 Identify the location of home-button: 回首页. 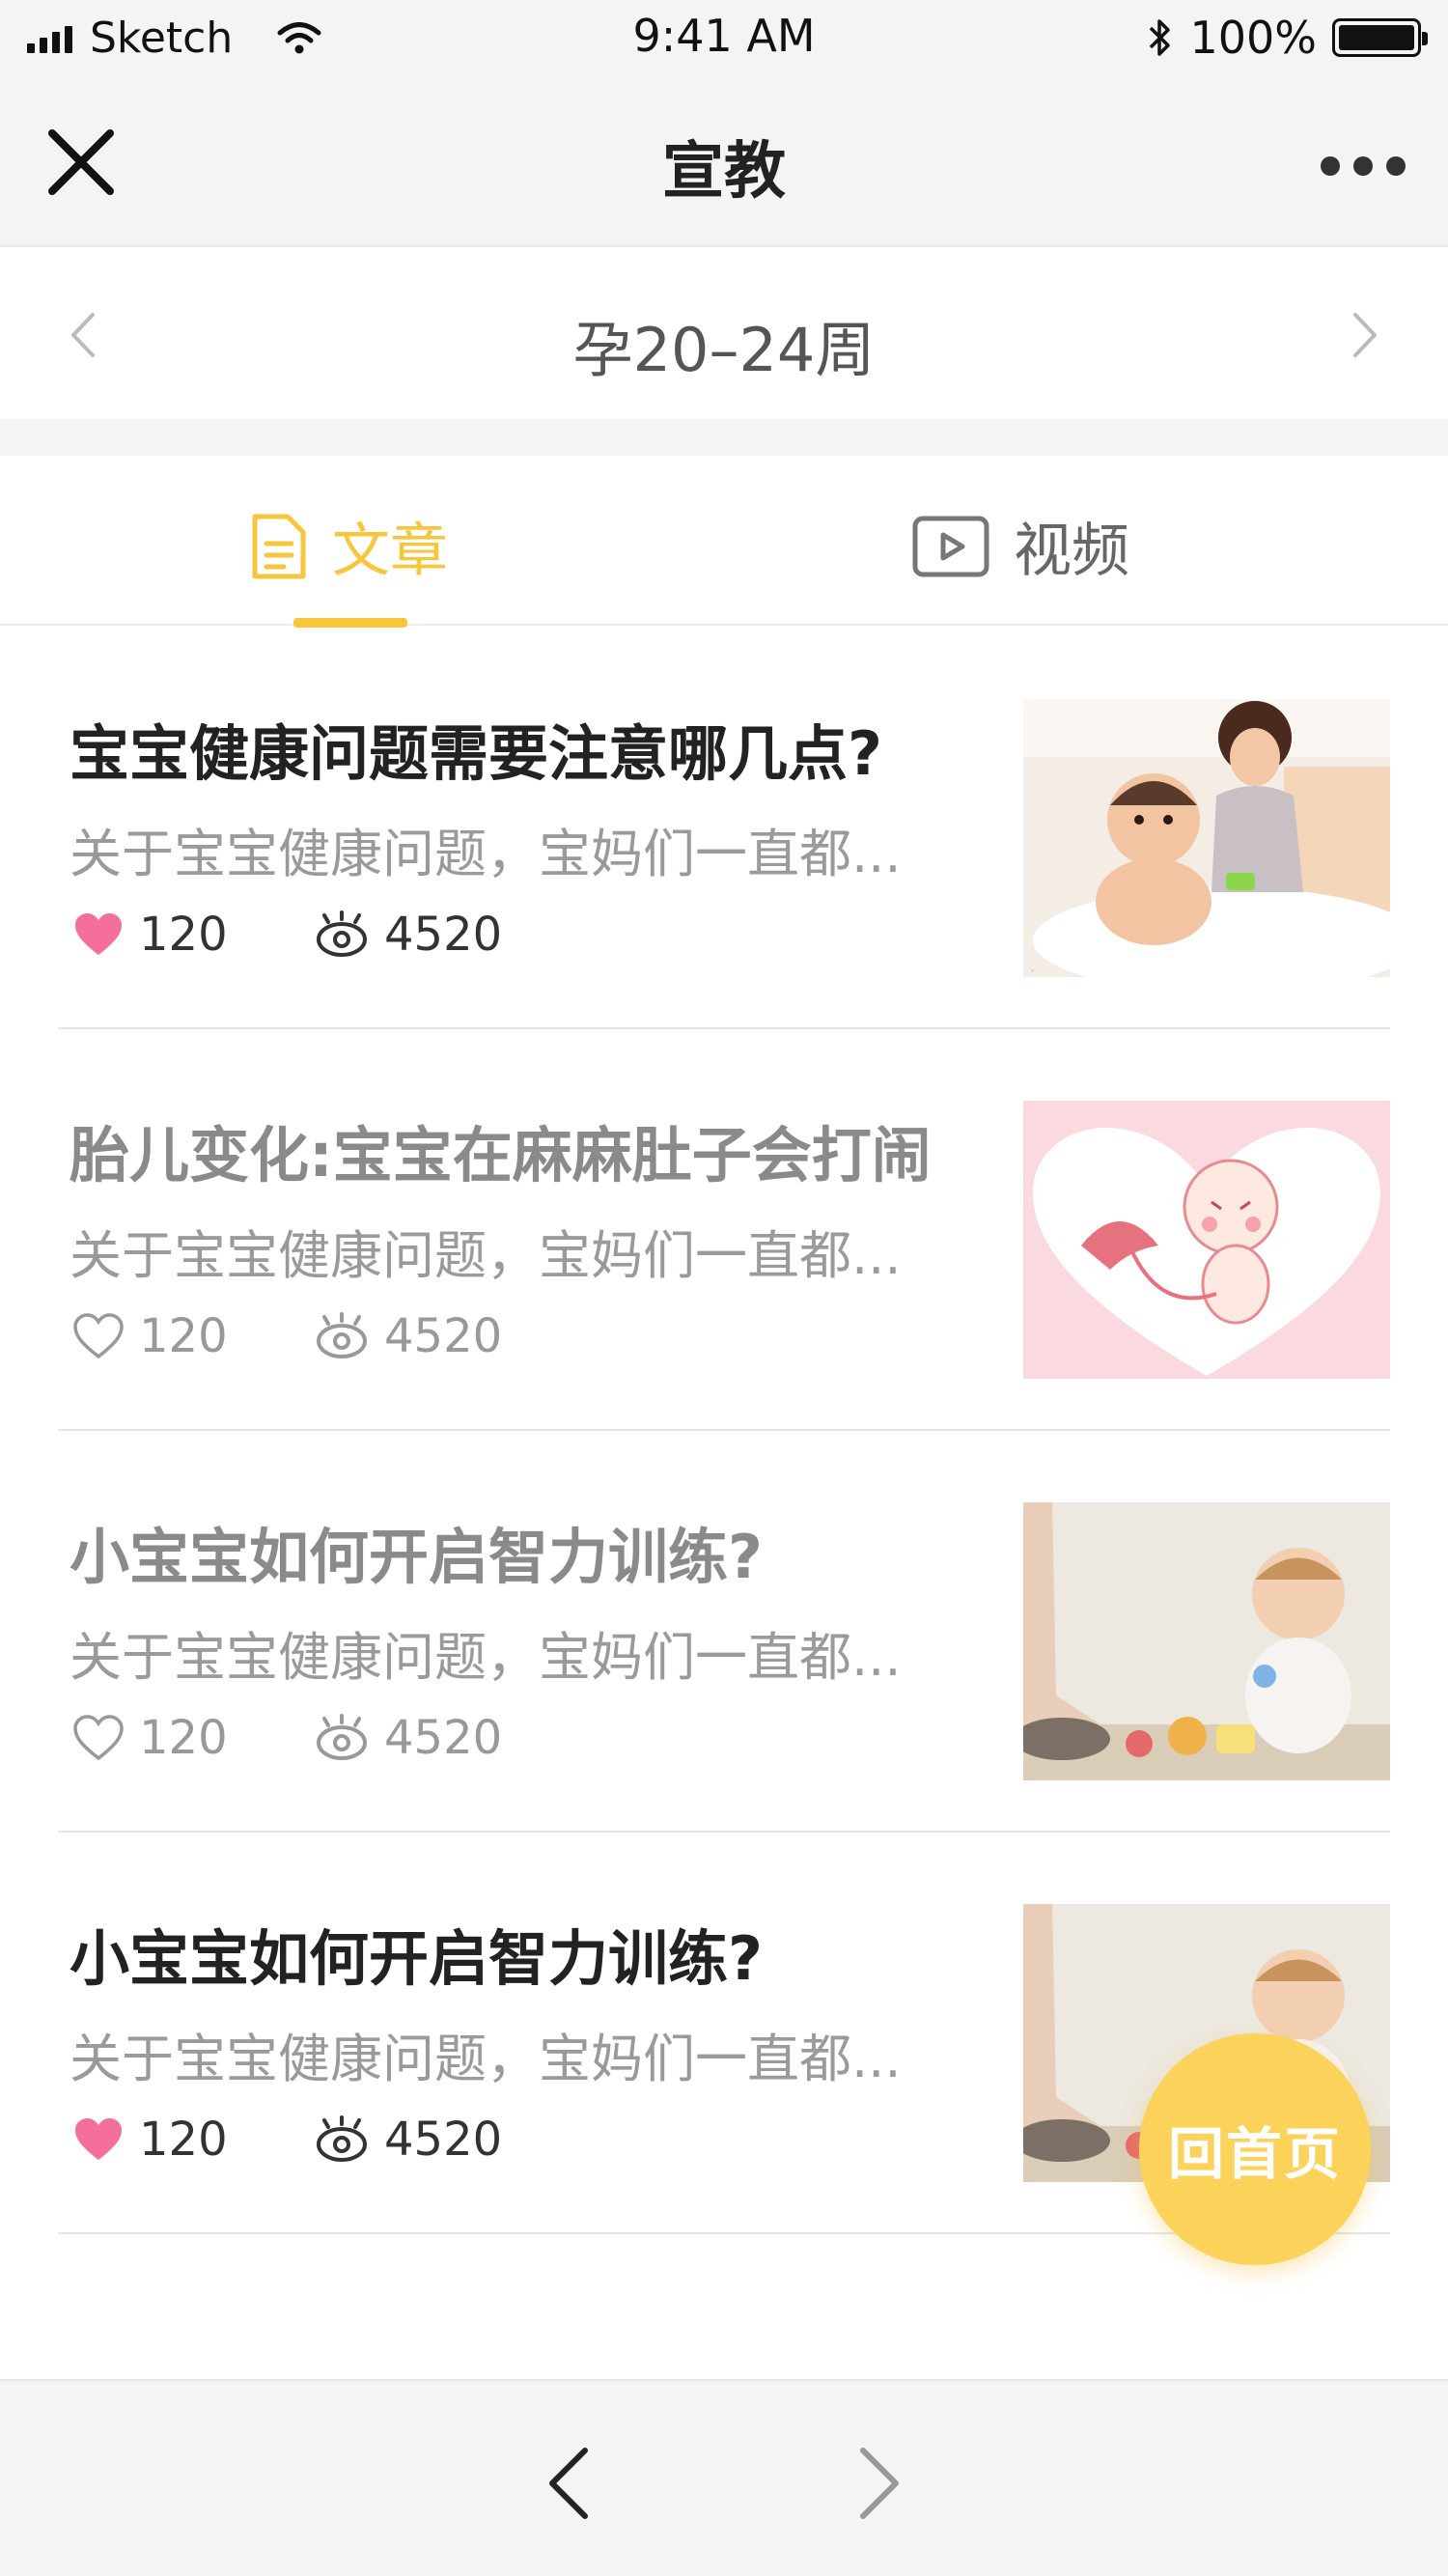
(1255, 2149).